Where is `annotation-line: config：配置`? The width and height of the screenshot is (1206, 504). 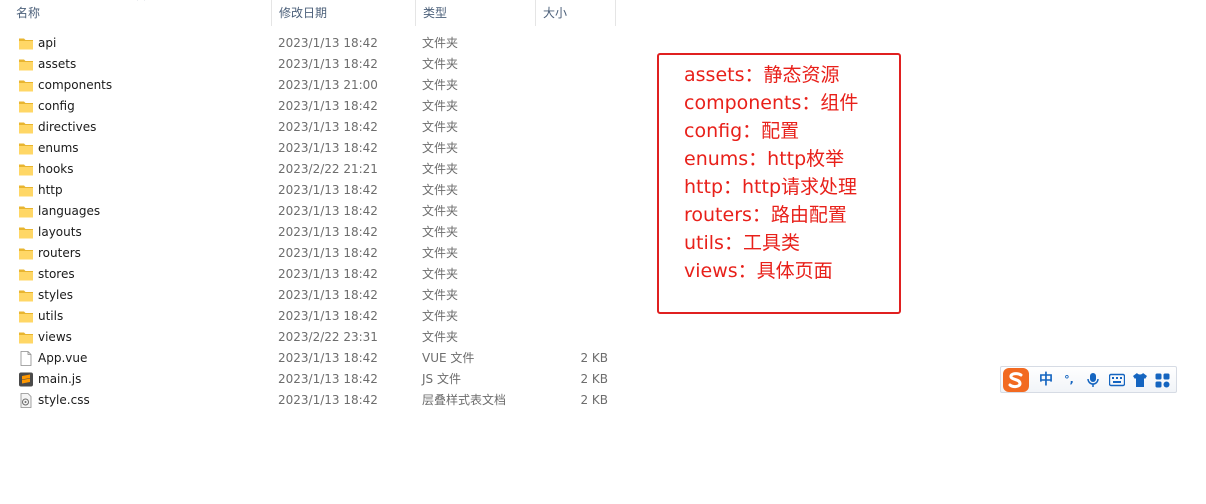 annotation-line: config：配置 is located at coordinates (742, 131).